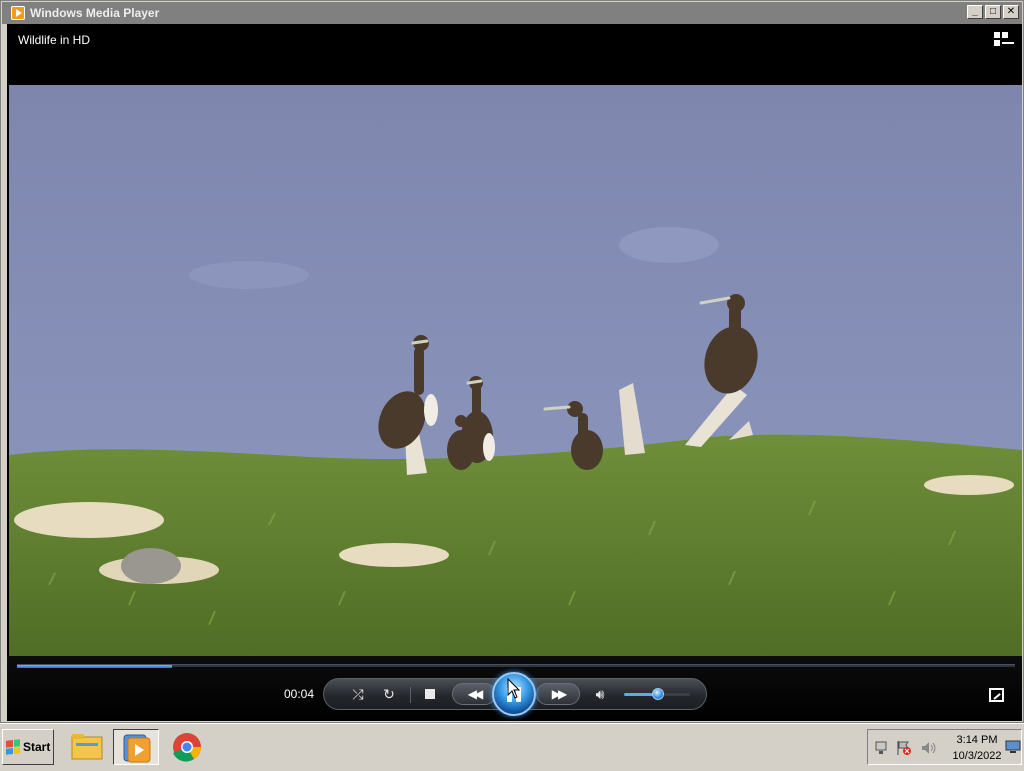 This screenshot has width=1024, height=771. I want to click on clock-time: 3:14 PM, so click(977, 740).